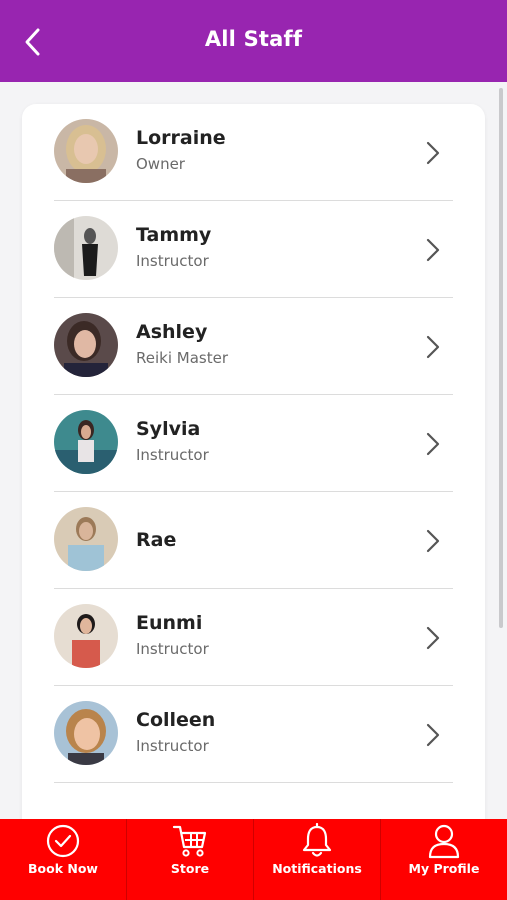 The width and height of the screenshot is (507, 900). I want to click on bell-icon, so click(317, 840).